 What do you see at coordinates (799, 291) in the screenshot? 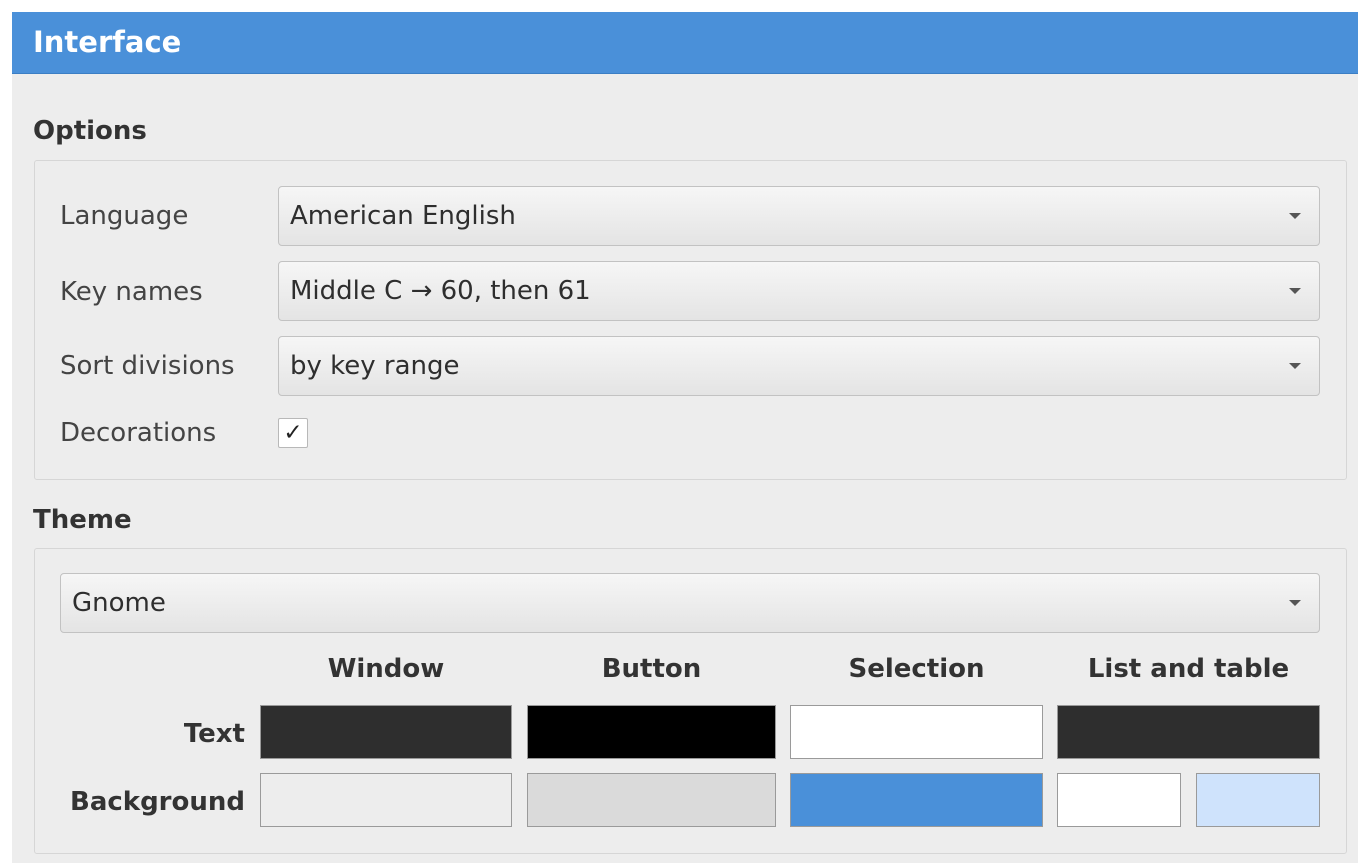
I see `key-names-dropdown: Middle C → 60, then 61` at bounding box center [799, 291].